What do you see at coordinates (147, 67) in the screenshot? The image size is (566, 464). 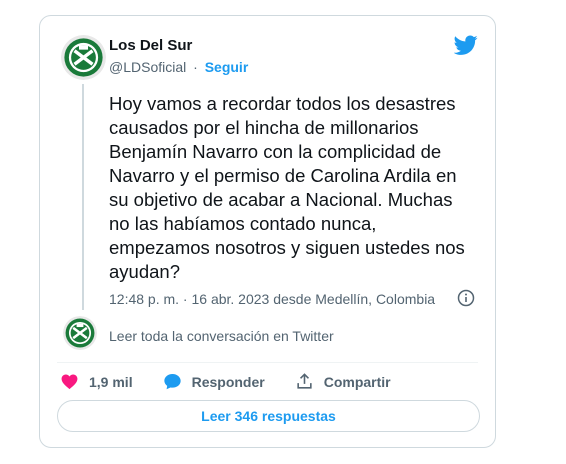 I see `author-handle: @LDSoficial` at bounding box center [147, 67].